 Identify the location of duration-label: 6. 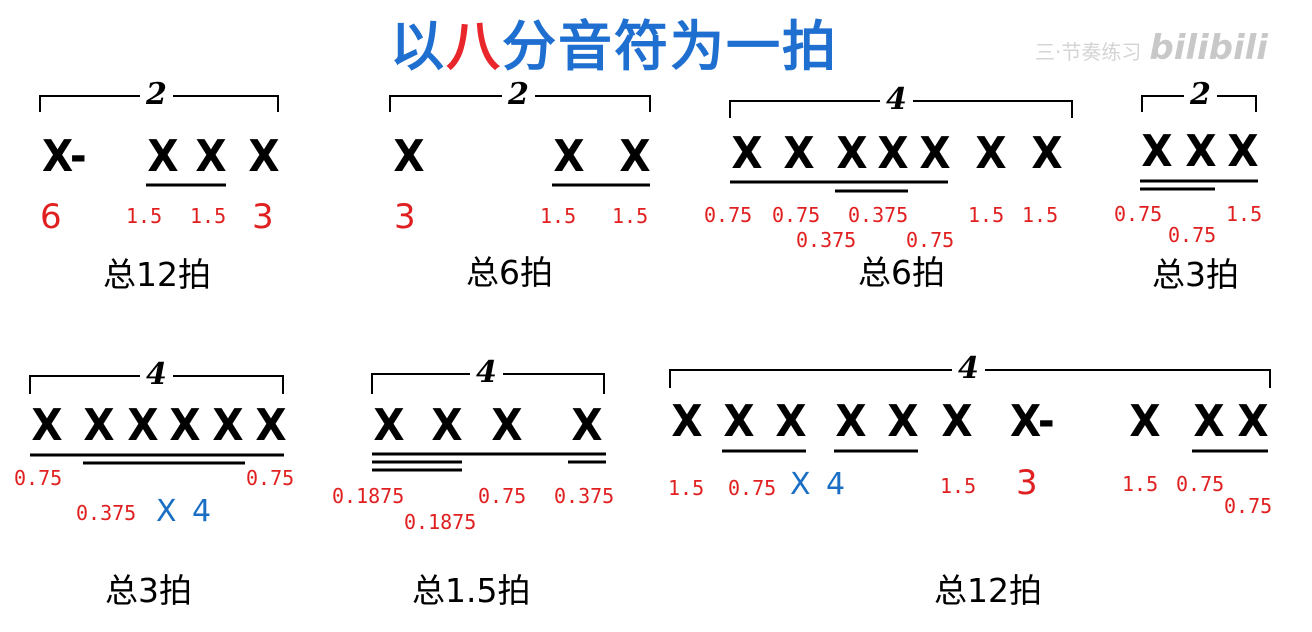
(51, 217).